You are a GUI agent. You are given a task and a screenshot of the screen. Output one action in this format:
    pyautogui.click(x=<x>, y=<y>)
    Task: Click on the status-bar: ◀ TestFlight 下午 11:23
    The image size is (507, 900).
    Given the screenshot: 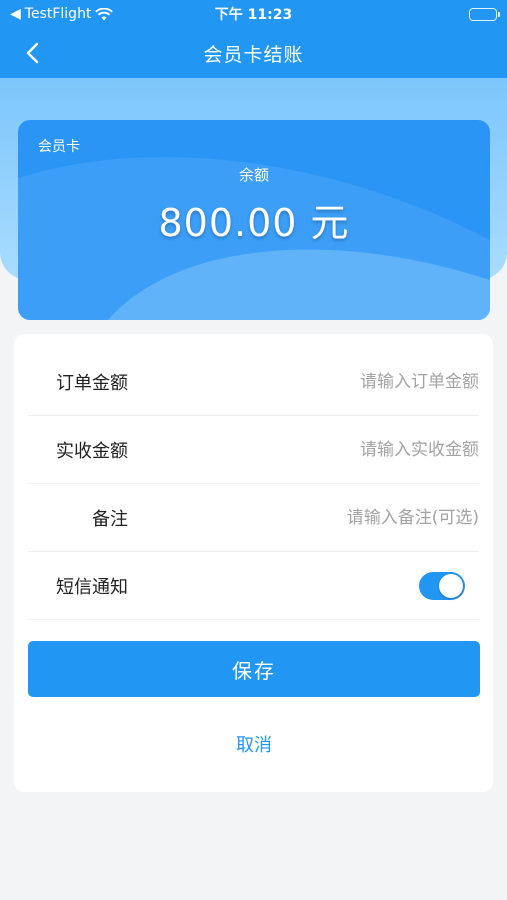 What is the action you would take?
    pyautogui.click(x=253, y=14)
    